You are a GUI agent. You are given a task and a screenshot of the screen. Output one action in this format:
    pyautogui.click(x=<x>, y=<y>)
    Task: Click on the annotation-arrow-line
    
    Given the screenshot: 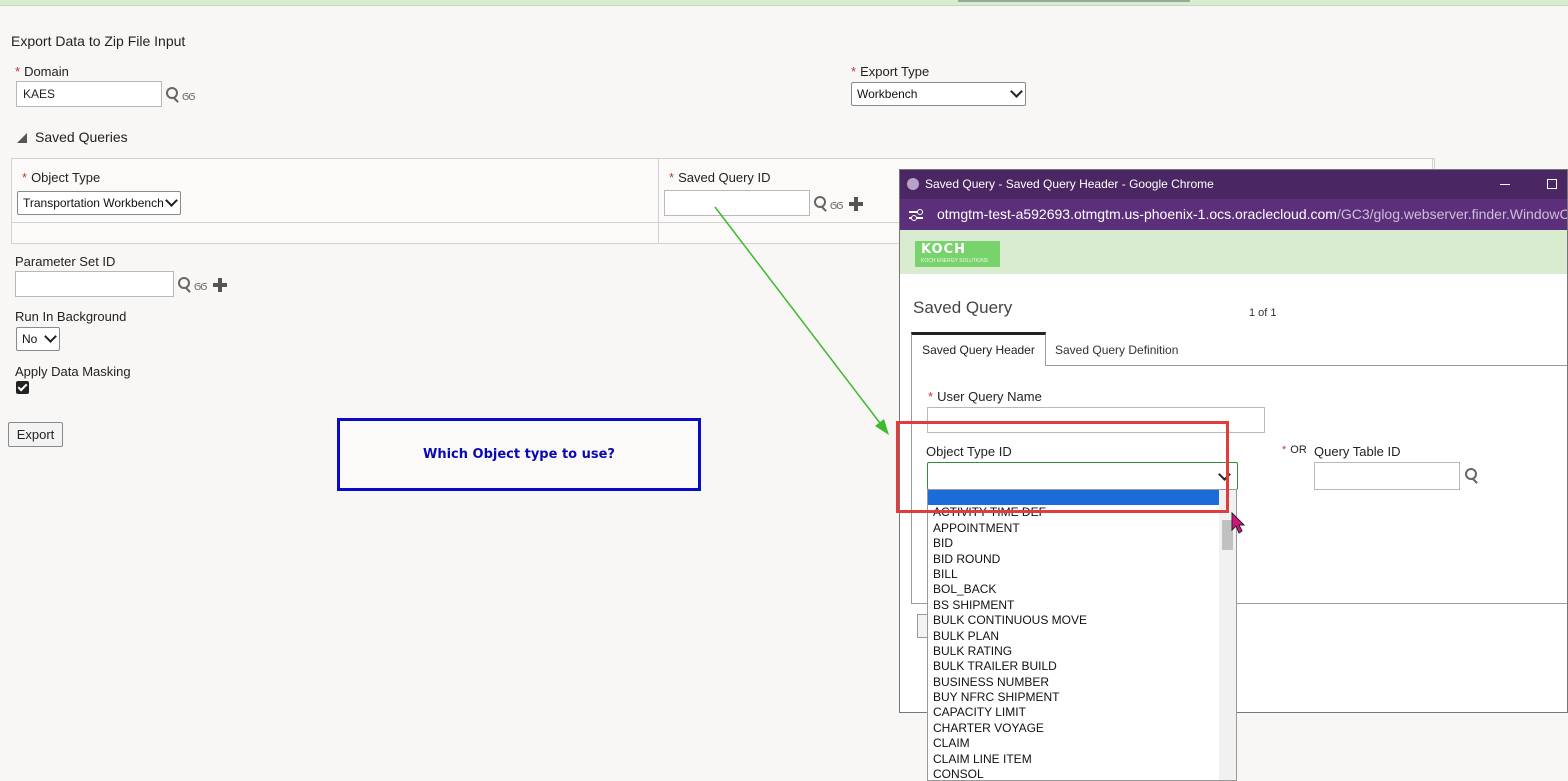 What is the action you would take?
    pyautogui.click(x=799, y=317)
    